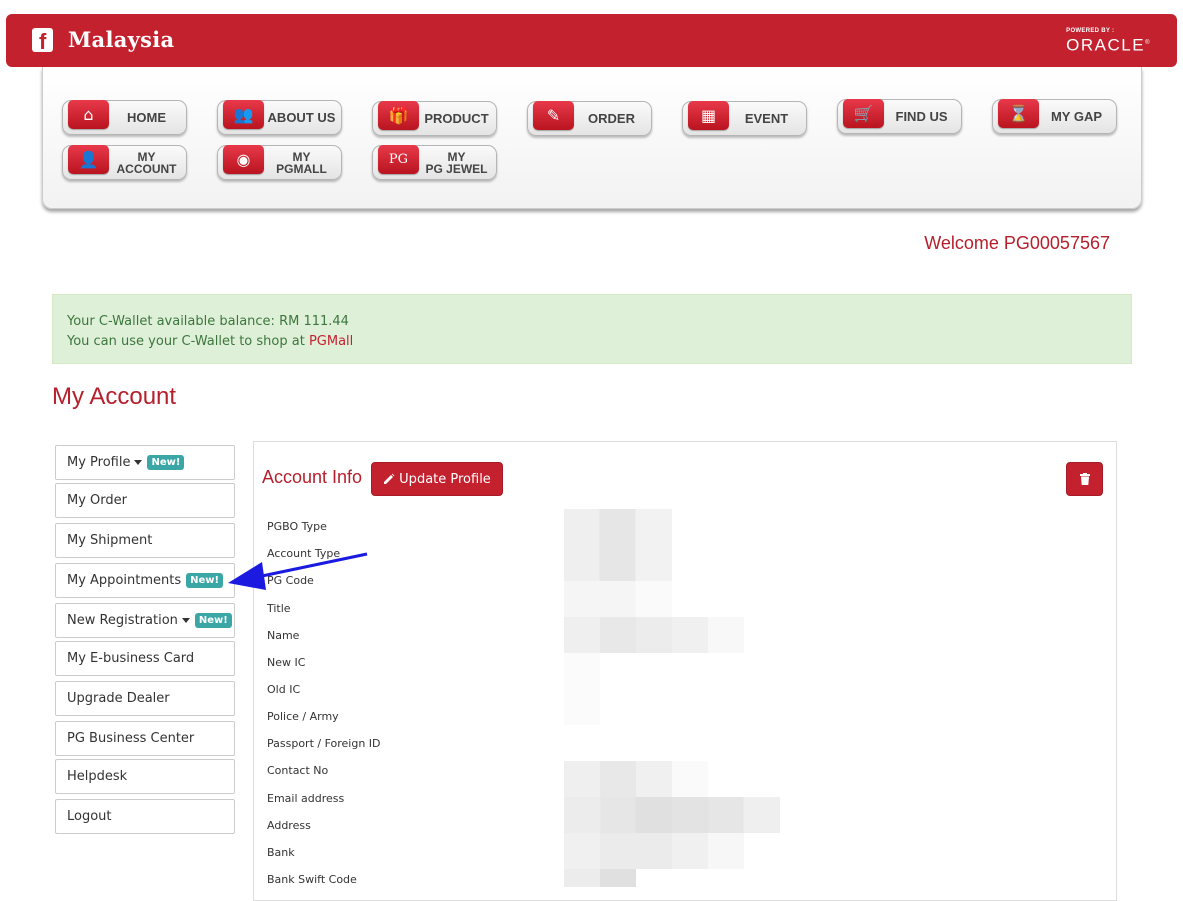 This screenshot has height=901, width=1183. I want to click on menu-label: MY ACCOUNT, so click(146, 162).